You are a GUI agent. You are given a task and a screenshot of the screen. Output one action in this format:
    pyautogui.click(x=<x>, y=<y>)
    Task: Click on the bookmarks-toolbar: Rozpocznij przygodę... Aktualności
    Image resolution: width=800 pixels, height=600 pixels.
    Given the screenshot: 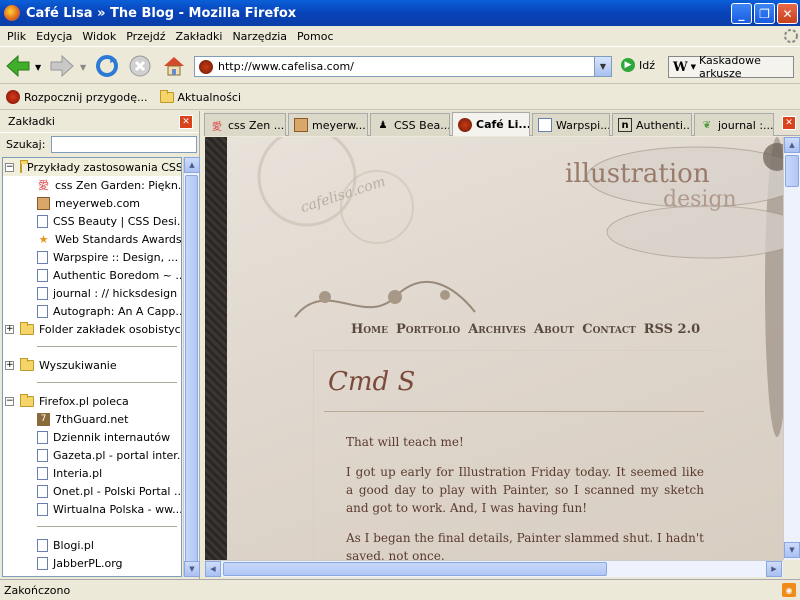 What is the action you would take?
    pyautogui.click(x=400, y=97)
    